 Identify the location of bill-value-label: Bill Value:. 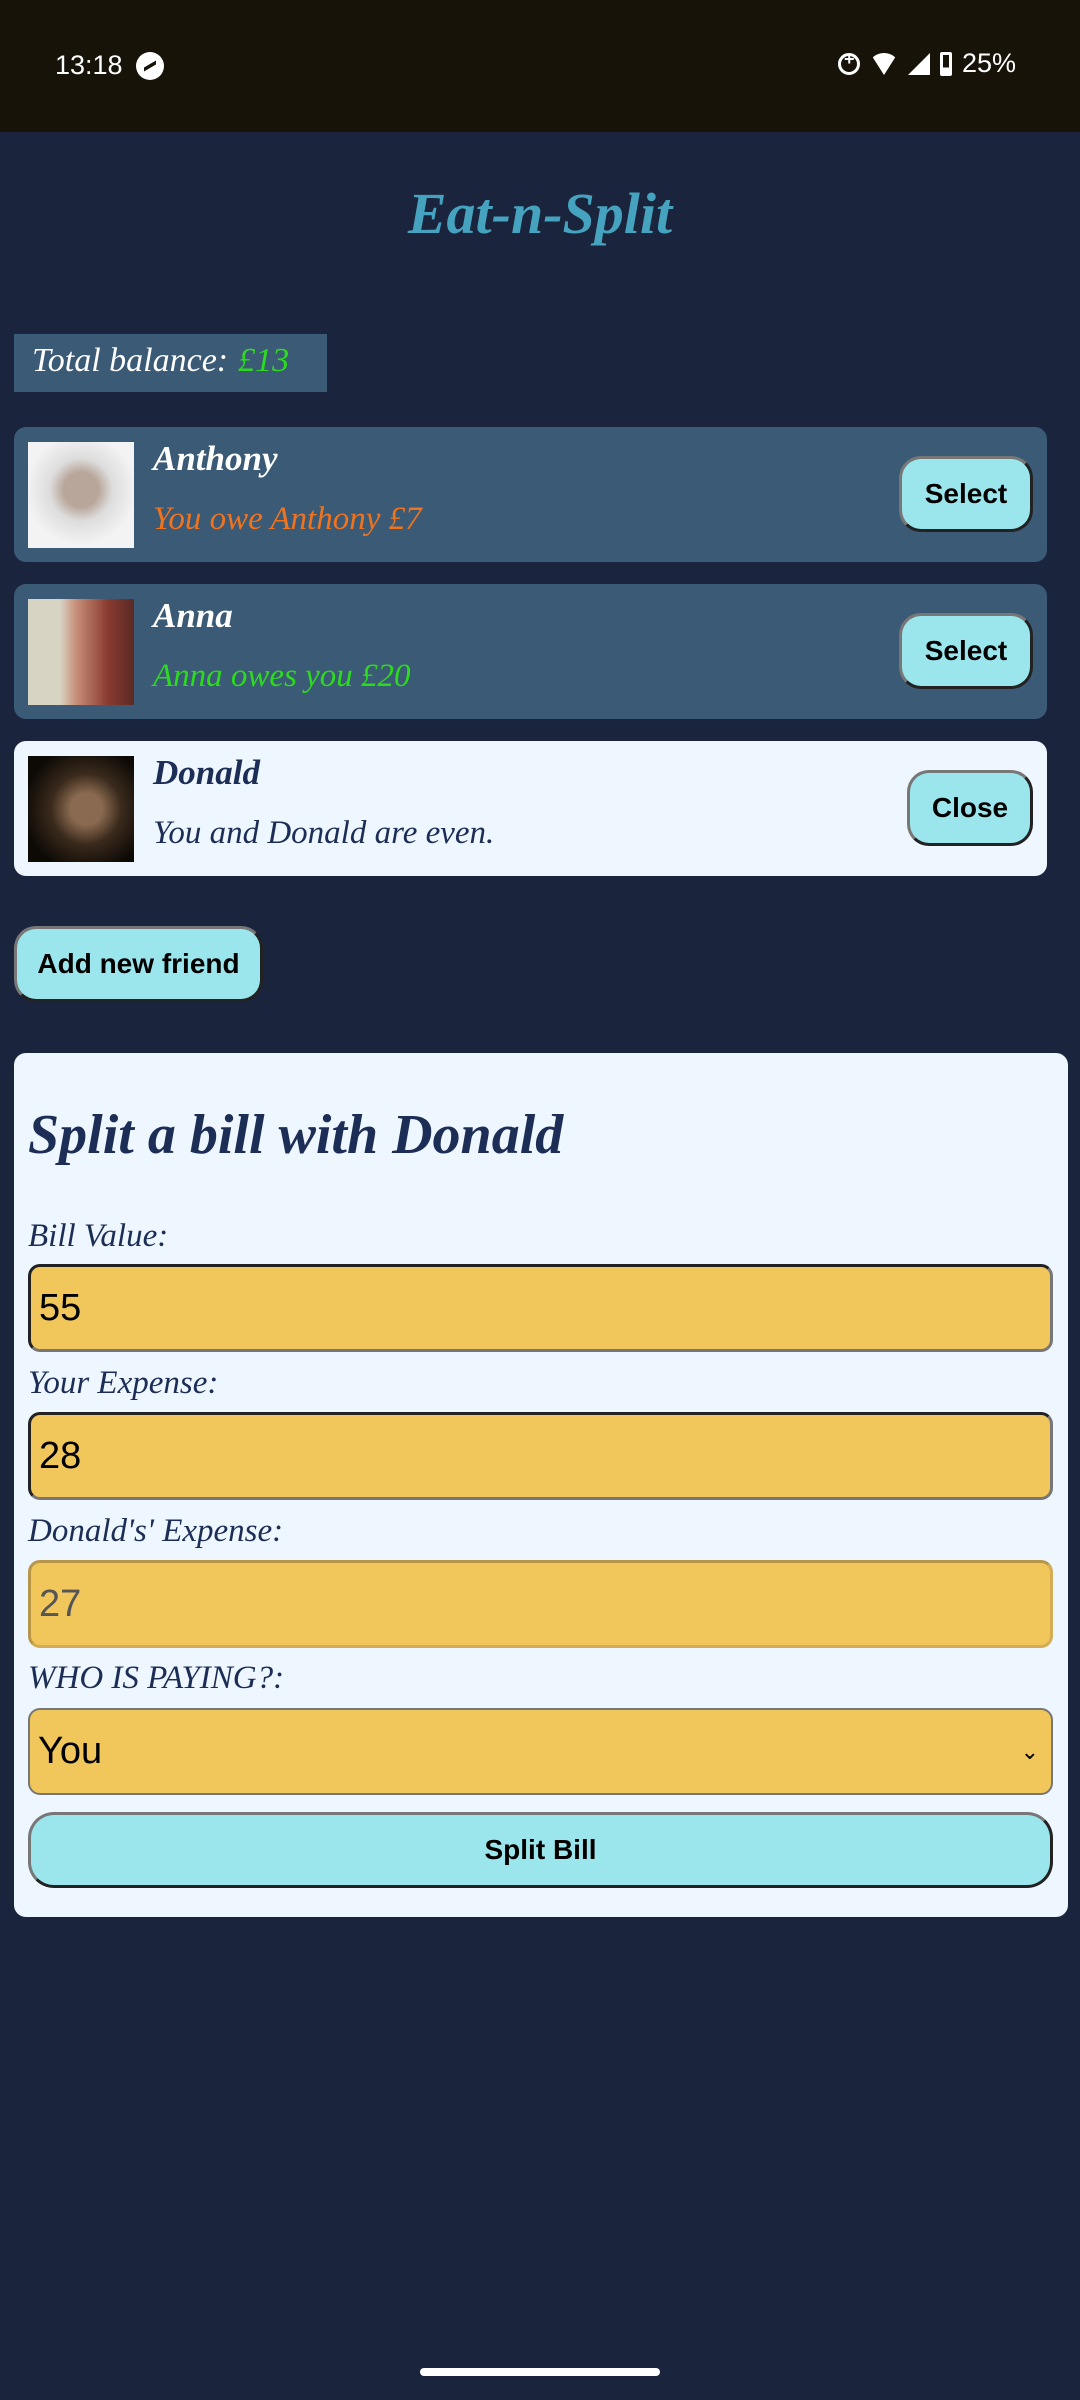
(98, 1236).